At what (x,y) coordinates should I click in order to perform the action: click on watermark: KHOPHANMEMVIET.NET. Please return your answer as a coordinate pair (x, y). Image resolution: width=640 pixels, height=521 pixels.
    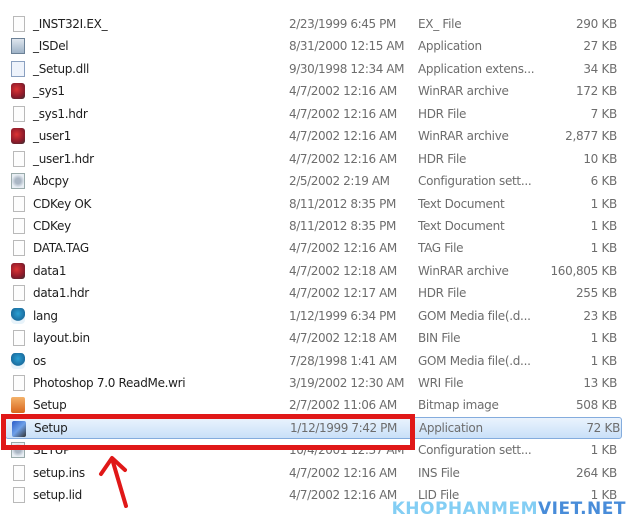
    Looking at the image, I should click on (508, 509).